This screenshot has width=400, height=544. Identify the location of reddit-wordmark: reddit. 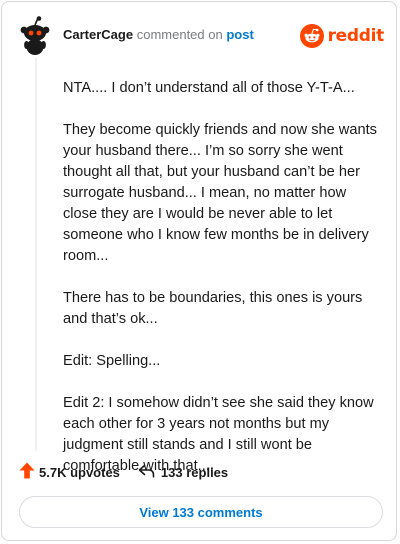
(356, 36).